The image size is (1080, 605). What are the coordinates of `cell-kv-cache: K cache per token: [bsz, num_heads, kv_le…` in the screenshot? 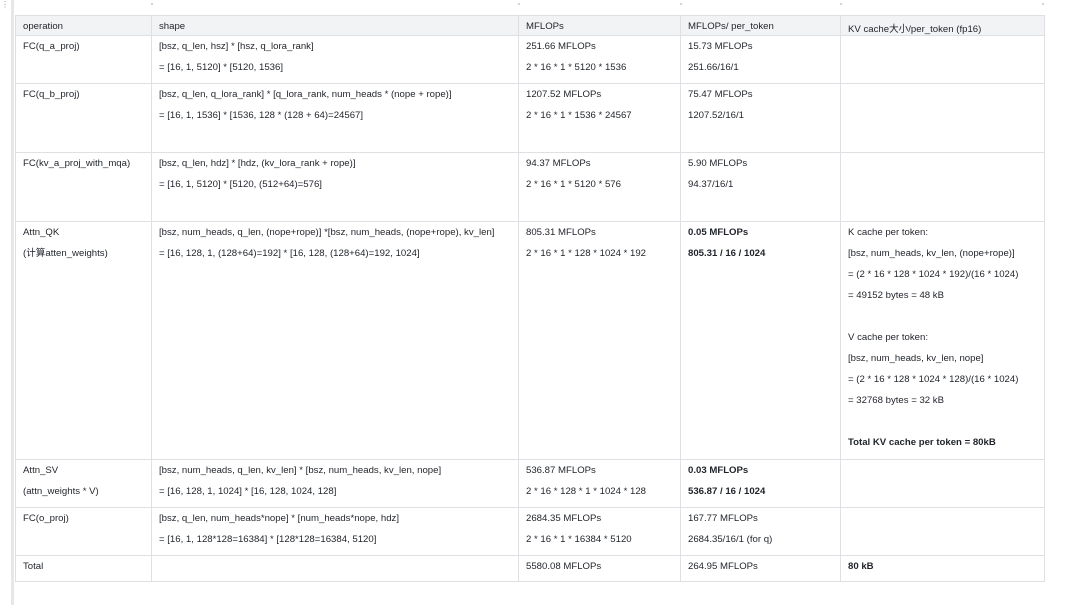 It's located at (942, 340).